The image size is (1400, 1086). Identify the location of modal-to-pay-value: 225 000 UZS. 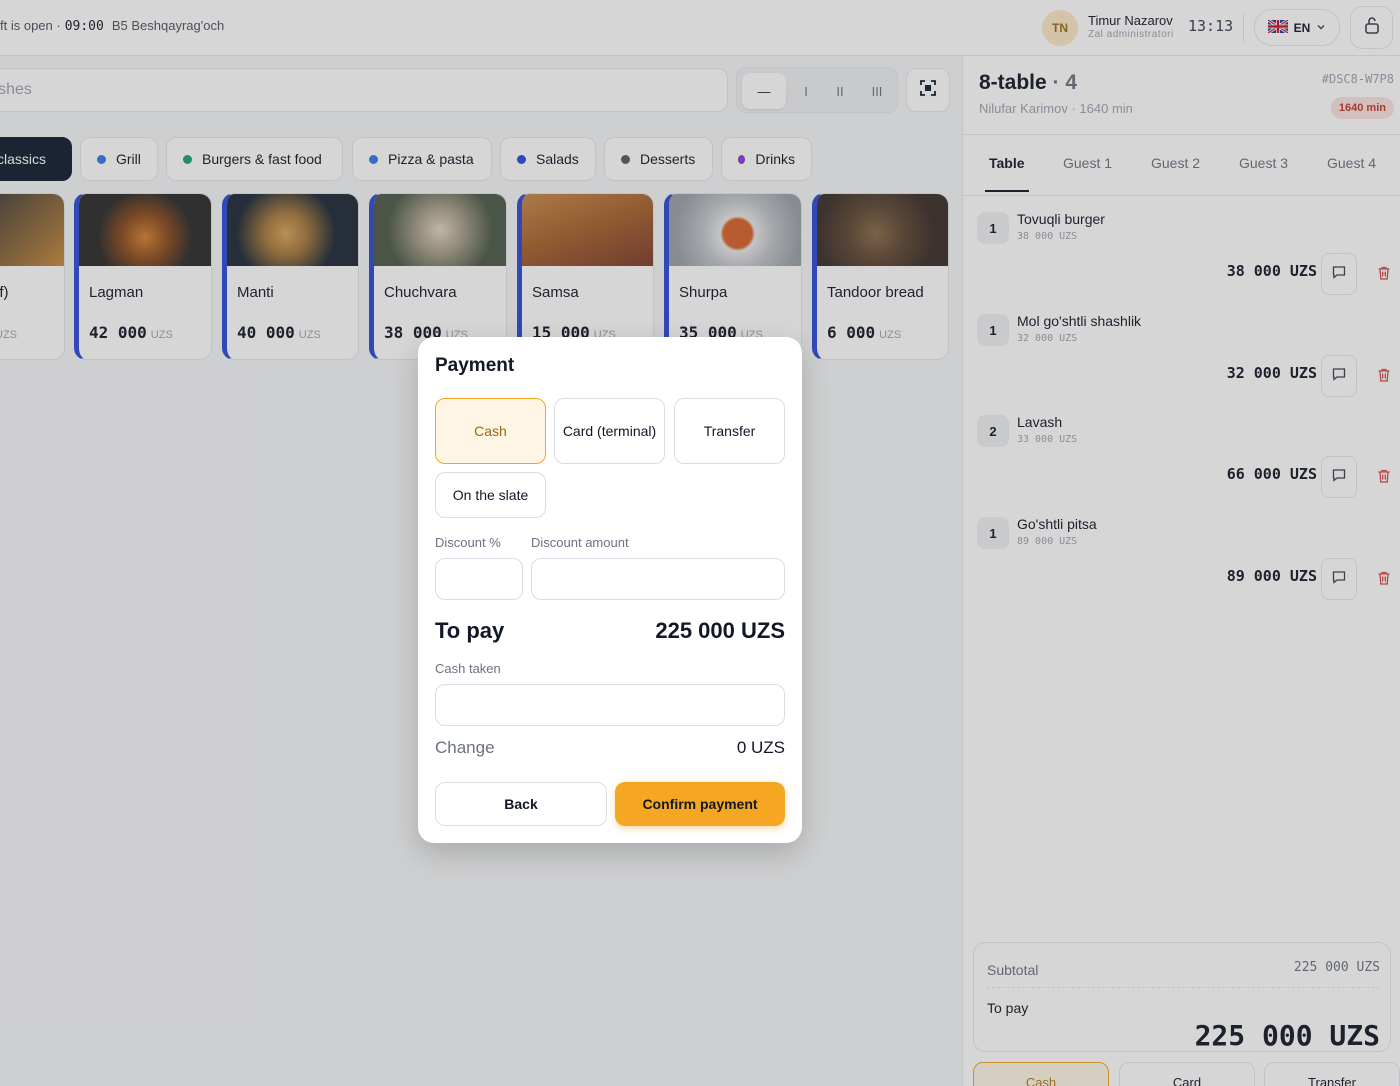
(720, 630).